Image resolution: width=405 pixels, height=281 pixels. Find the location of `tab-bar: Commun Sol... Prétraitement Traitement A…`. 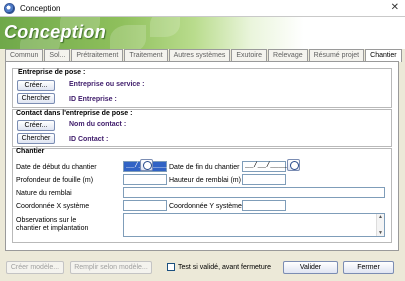

tab-bar: Commun Sol... Prétraitement Traitement A… is located at coordinates (204, 55).